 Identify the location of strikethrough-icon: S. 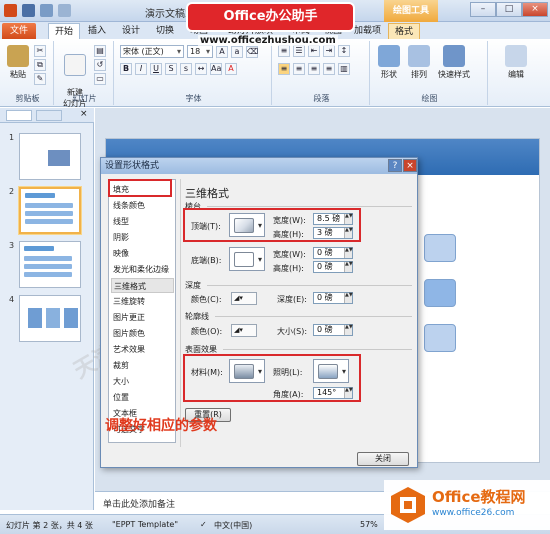
(171, 69).